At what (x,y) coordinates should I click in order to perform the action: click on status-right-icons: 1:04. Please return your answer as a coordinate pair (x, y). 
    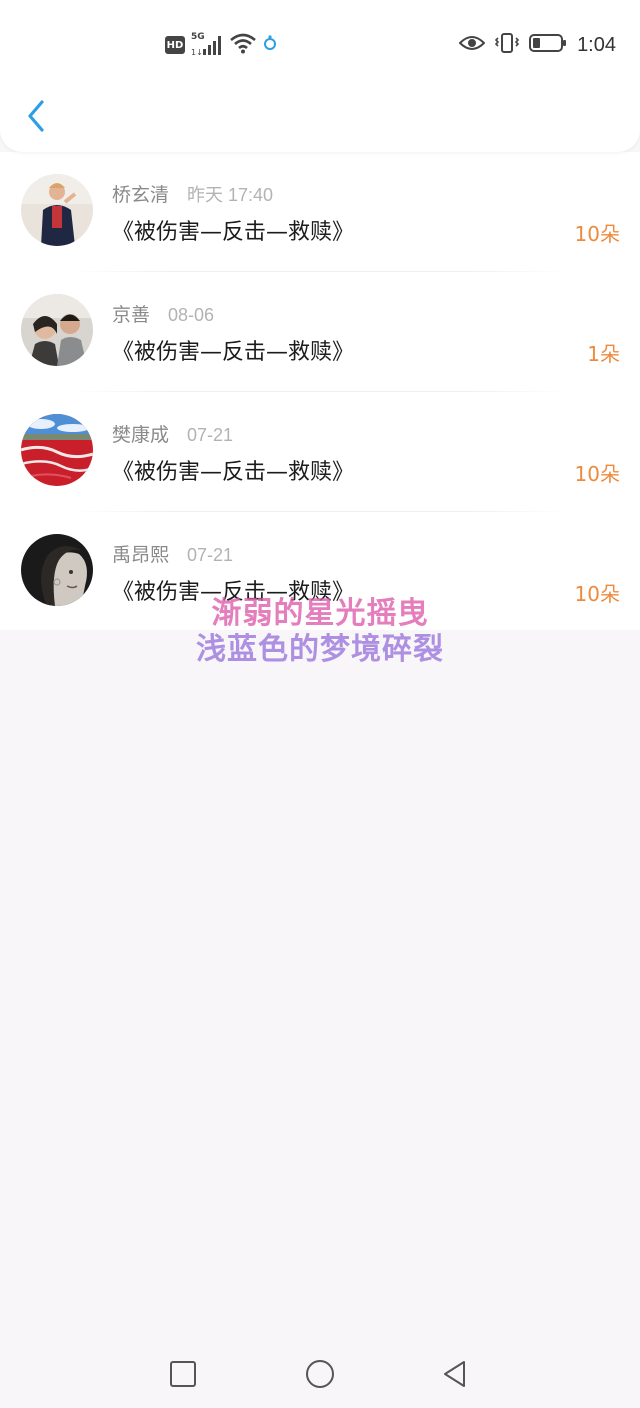
    Looking at the image, I should click on (537, 45).